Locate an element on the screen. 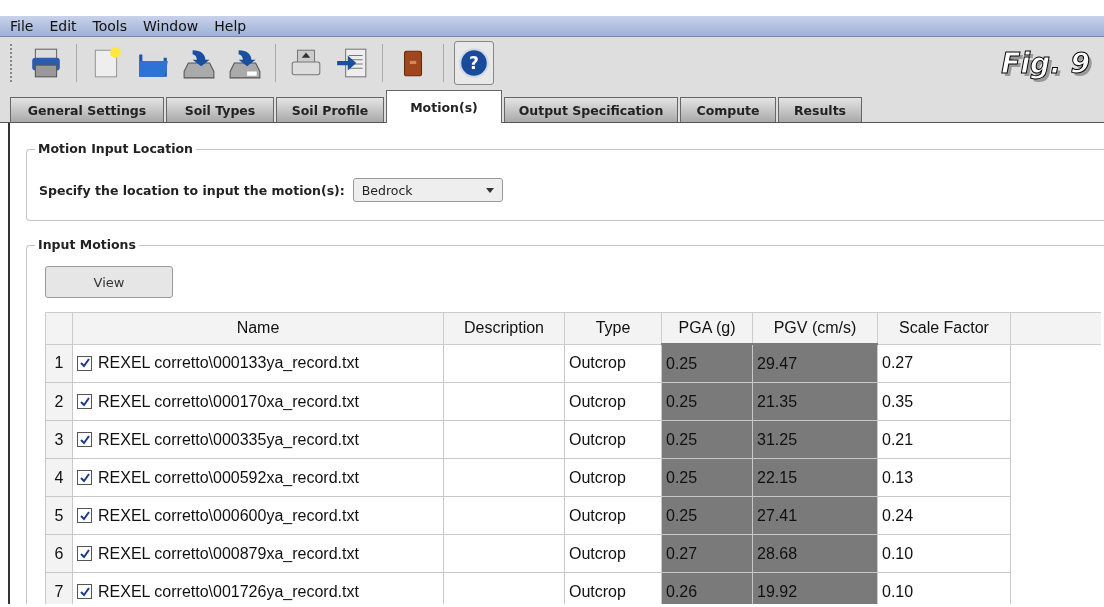  column-header: Description is located at coordinates (504, 328).